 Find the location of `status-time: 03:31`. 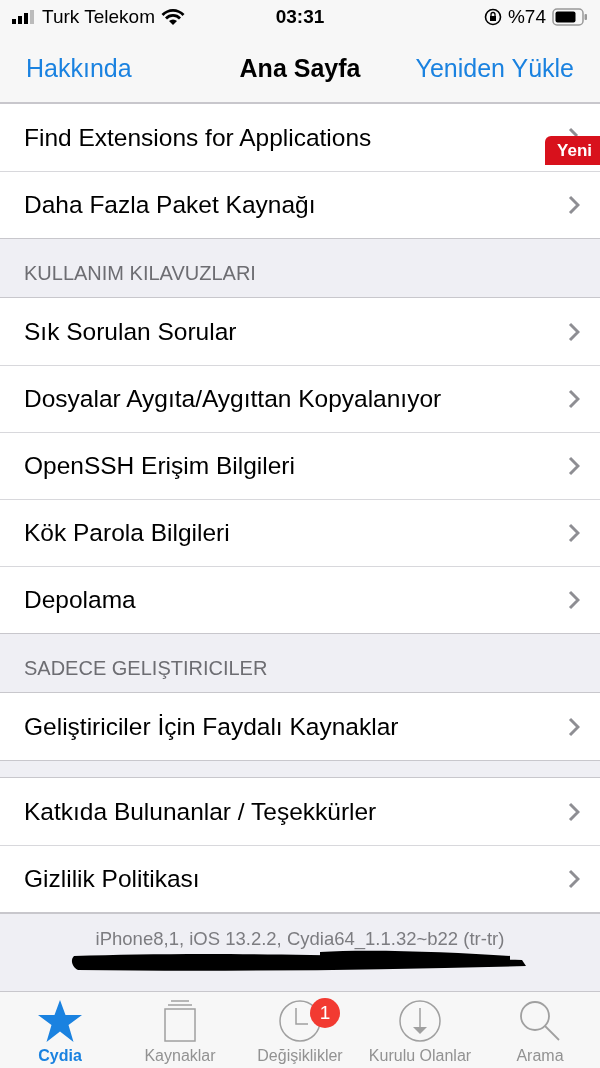

status-time: 03:31 is located at coordinates (300, 17).